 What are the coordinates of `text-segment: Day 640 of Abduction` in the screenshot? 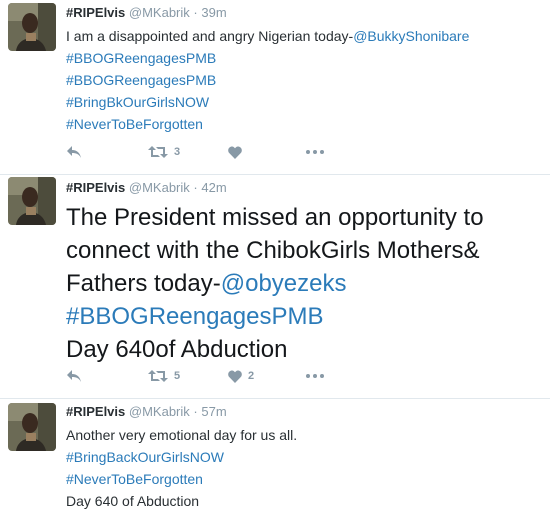 It's located at (133, 501).